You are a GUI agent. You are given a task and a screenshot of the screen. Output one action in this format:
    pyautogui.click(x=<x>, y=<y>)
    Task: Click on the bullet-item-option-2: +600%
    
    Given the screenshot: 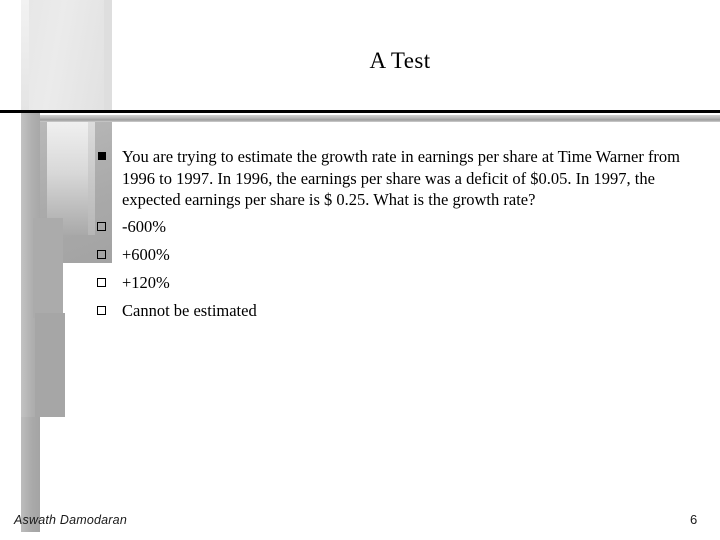 What is the action you would take?
    pyautogui.click(x=392, y=254)
    